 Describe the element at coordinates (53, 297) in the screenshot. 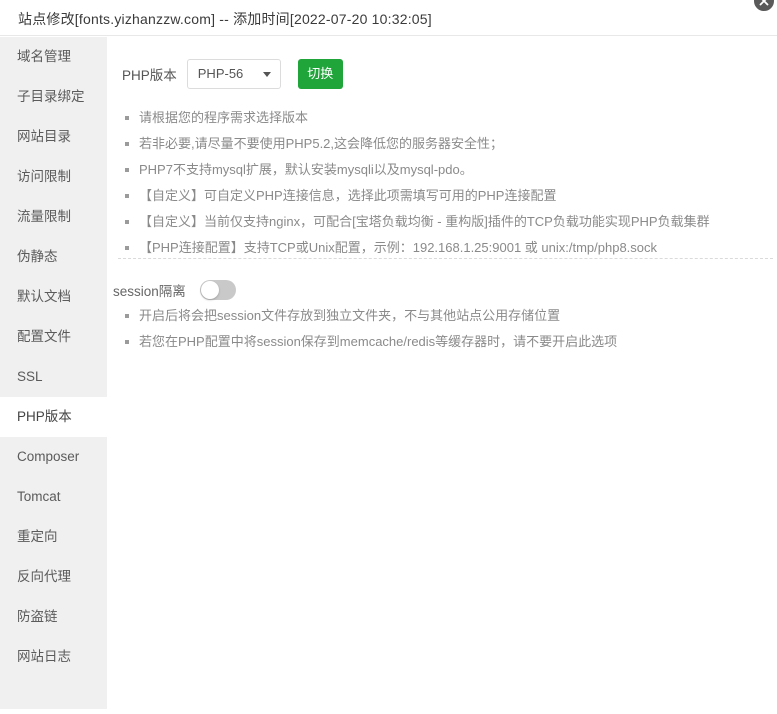

I see `sidebar-item-default-document: 默认文档` at that location.